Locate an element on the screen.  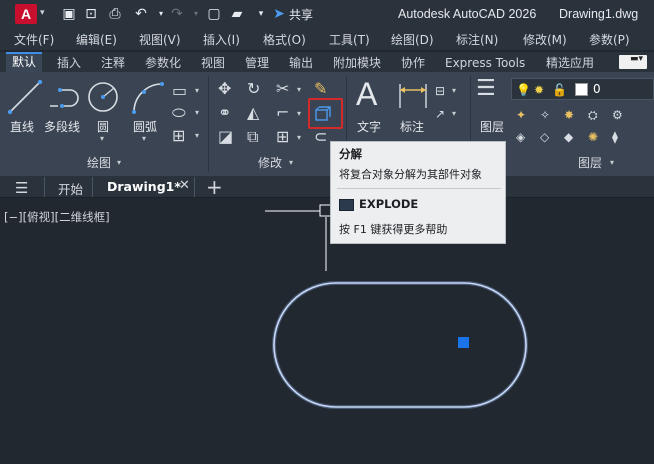
layers-panel-expand-icon: ▾ is located at coordinates (612, 162).